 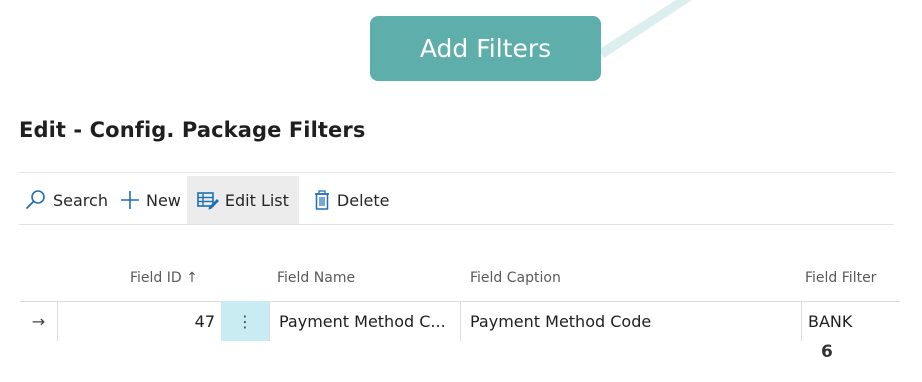 What do you see at coordinates (631, 321) in the screenshot?
I see `field-caption-cell: Payment Method Code` at bounding box center [631, 321].